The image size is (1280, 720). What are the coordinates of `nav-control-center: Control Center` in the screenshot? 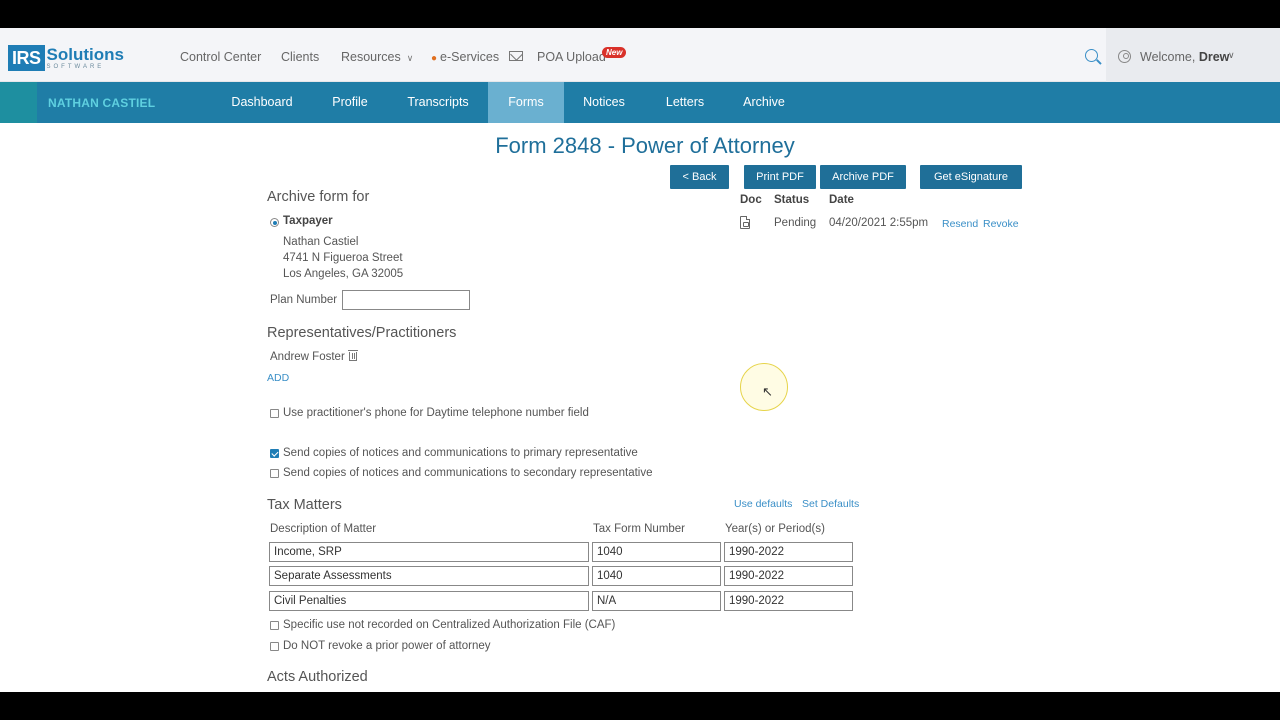 It's located at (220, 57).